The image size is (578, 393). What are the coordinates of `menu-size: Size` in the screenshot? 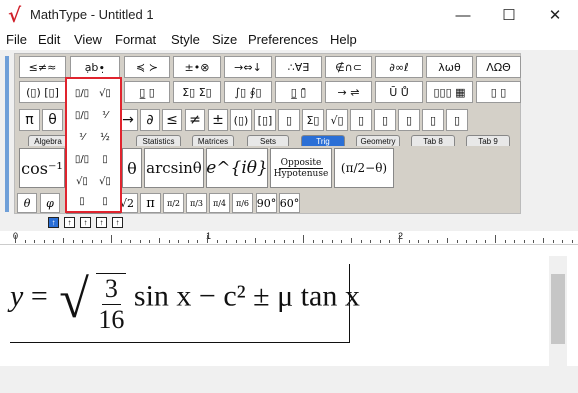 It's located at (224, 39).